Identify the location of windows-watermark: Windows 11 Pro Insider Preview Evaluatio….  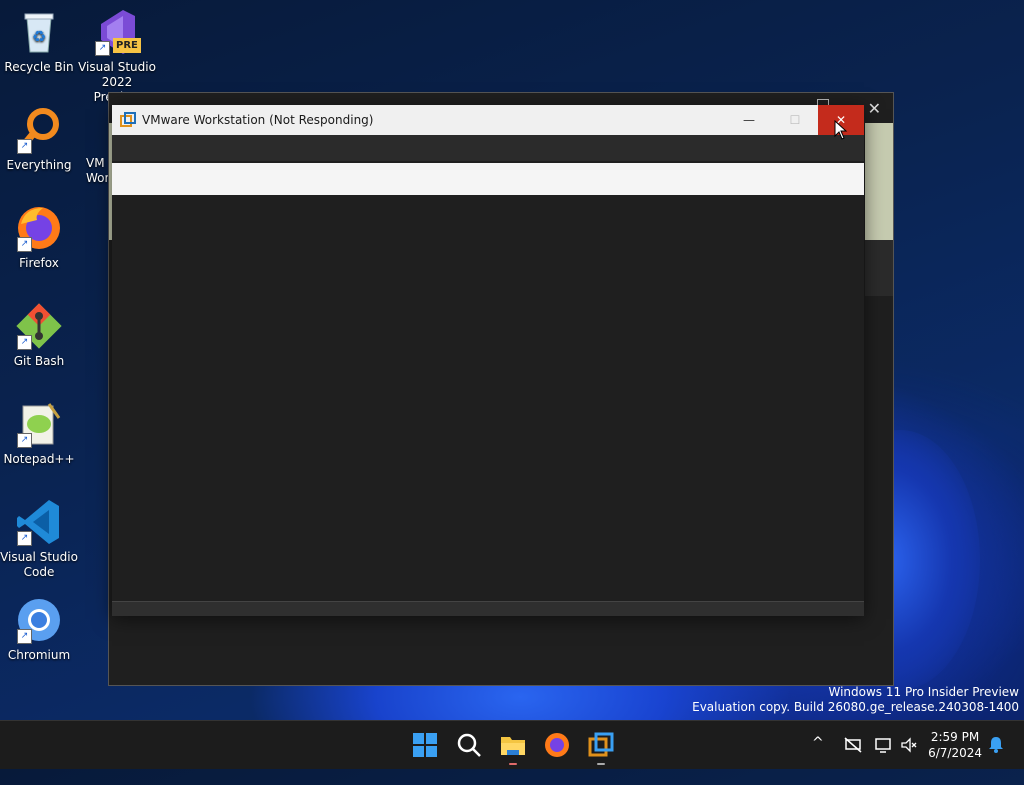
(855, 700).